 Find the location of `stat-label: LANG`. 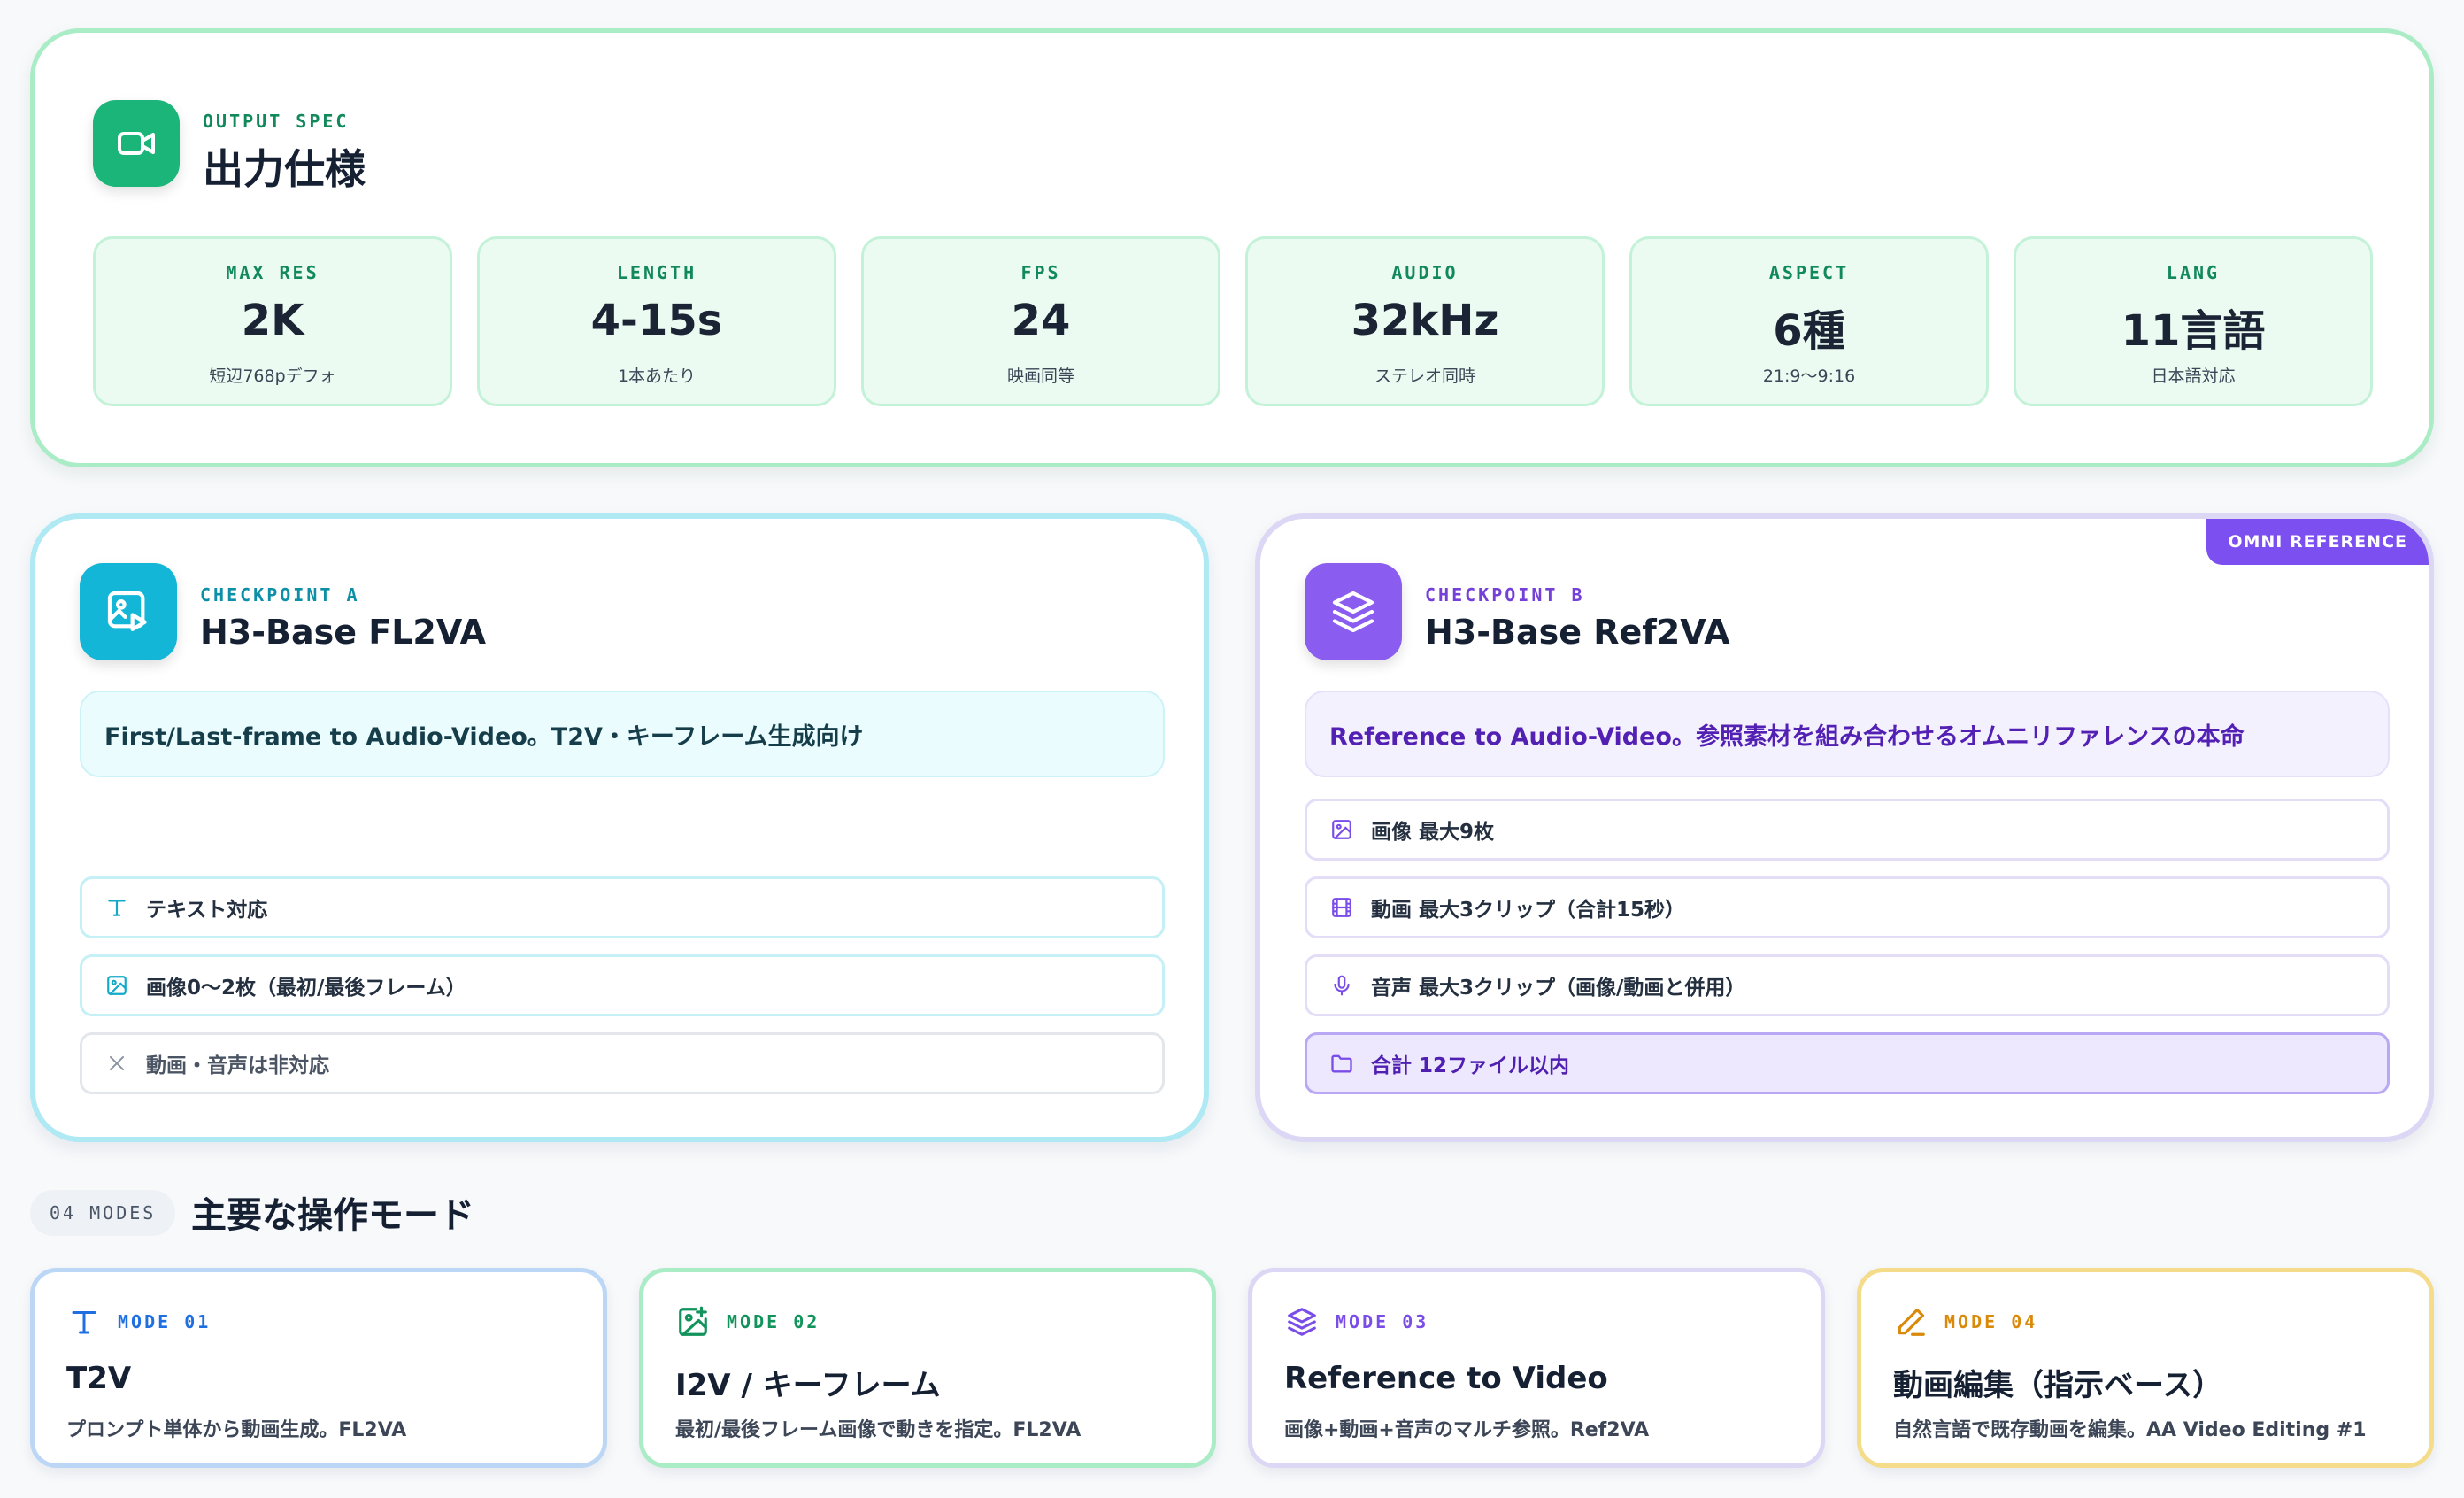

stat-label: LANG is located at coordinates (2193, 272).